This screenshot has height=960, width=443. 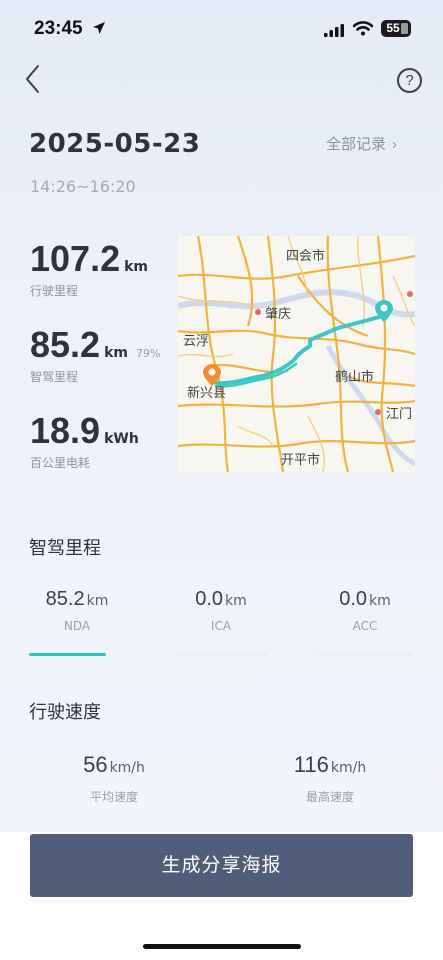 I want to click on tab-acc-value: 0.0, so click(x=353, y=599).